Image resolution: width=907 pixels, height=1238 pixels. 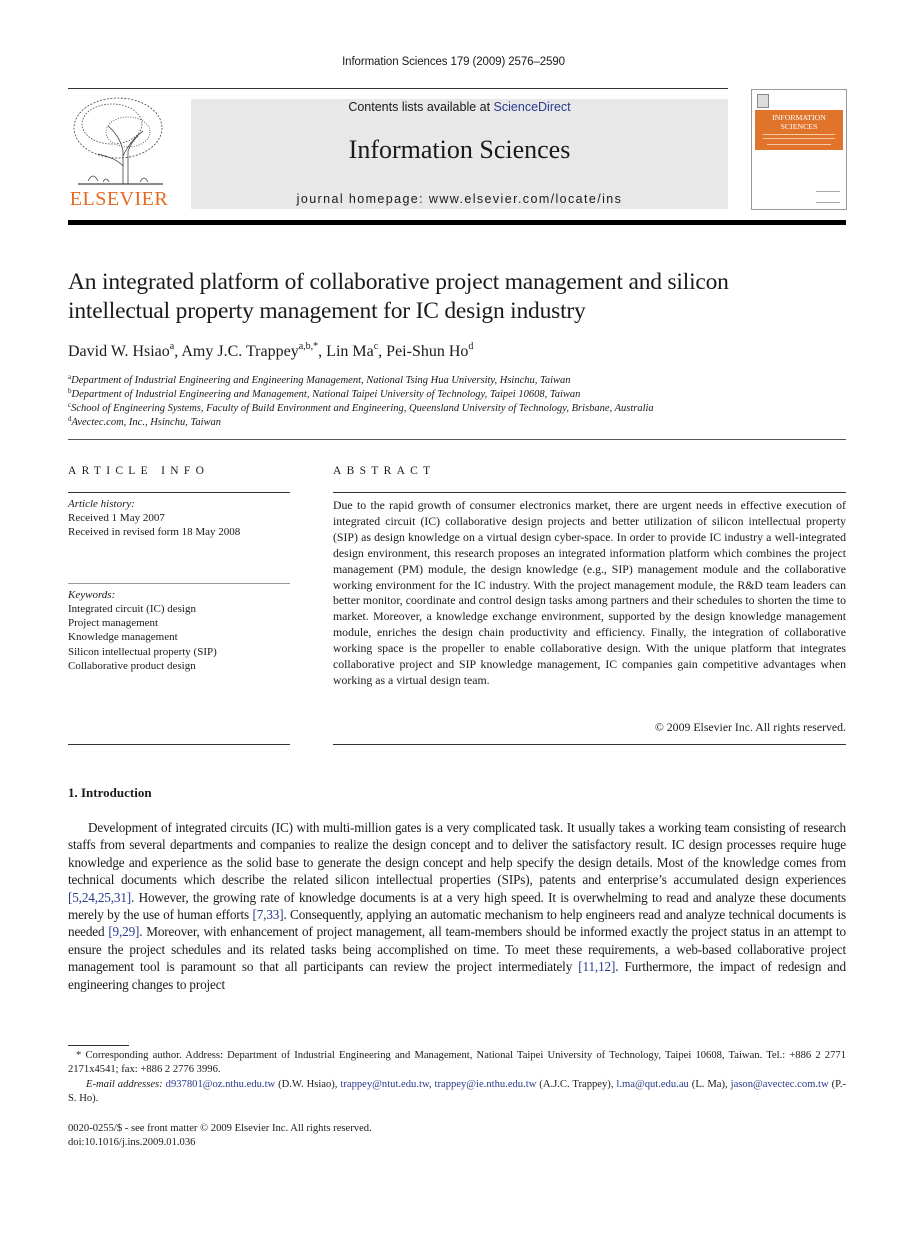 I want to click on keyword: Project management, so click(x=113, y=623).